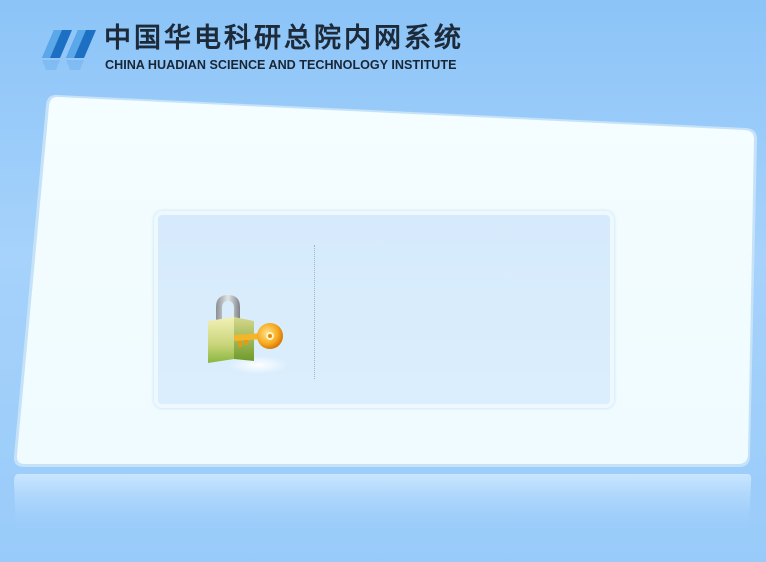 This screenshot has height=562, width=766. Describe the element at coordinates (69, 50) in the screenshot. I see `huadian-logo-icon` at that location.